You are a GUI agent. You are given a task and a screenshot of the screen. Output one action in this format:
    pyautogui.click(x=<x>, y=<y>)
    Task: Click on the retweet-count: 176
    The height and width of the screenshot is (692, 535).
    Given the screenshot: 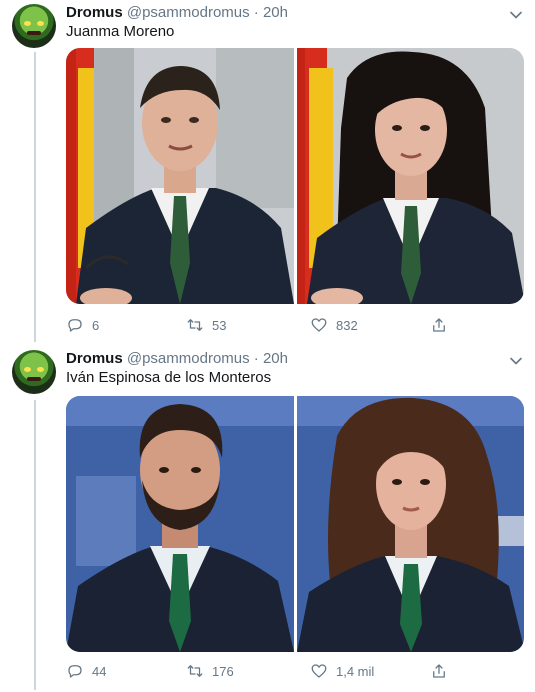 What is the action you would take?
    pyautogui.click(x=223, y=671)
    